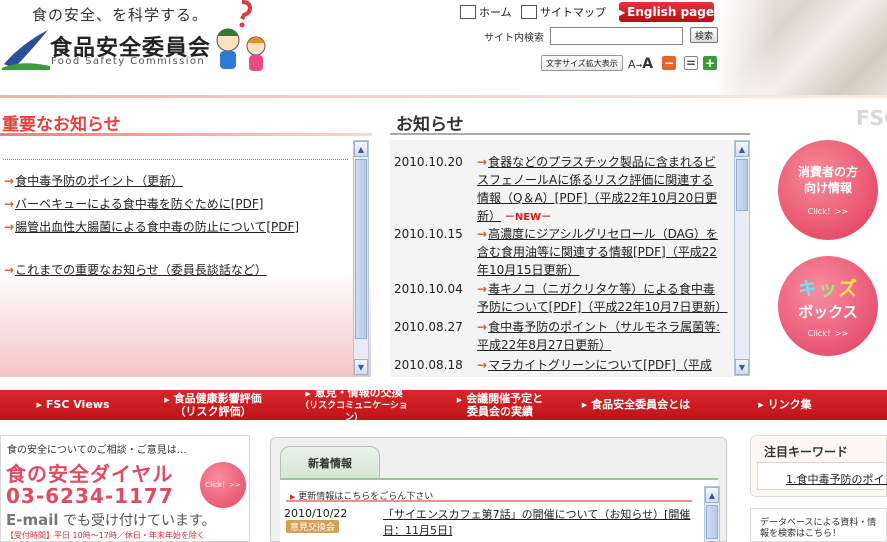  I want to click on news-date: 2010.08.27, so click(428, 327).